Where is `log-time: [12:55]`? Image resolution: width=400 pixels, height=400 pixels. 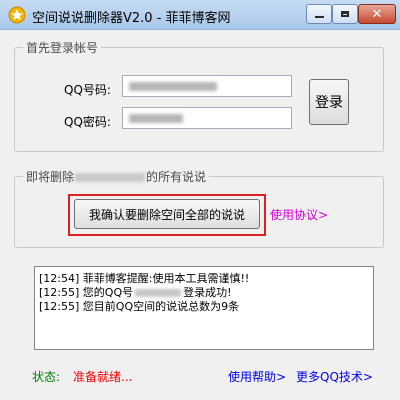
log-time: [12:55] is located at coordinates (59, 306).